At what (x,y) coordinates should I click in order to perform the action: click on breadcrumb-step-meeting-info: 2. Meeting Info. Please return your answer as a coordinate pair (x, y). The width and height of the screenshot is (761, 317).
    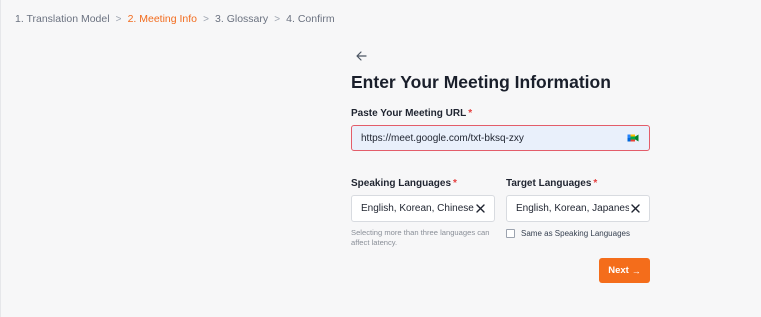
    Looking at the image, I should click on (162, 19).